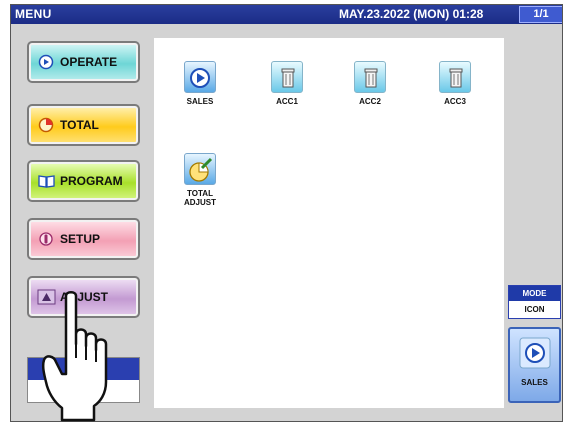  Describe the element at coordinates (199, 202) in the screenshot. I see `total-adjust-label-line2: ADJUST` at that location.